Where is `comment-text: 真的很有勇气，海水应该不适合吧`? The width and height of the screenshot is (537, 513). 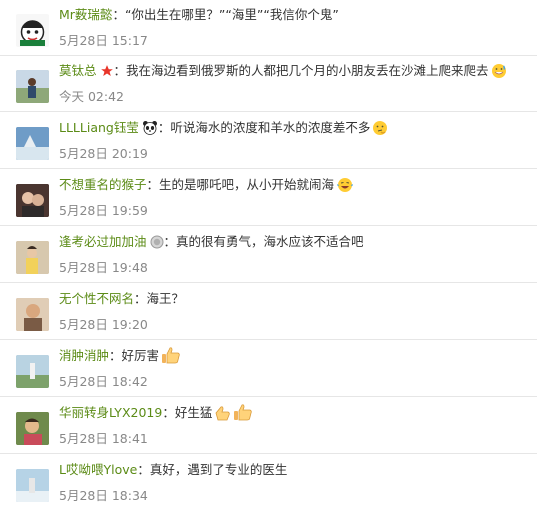
comment-text: 真的很有勇气，海水应该不适合吧 is located at coordinates (270, 241).